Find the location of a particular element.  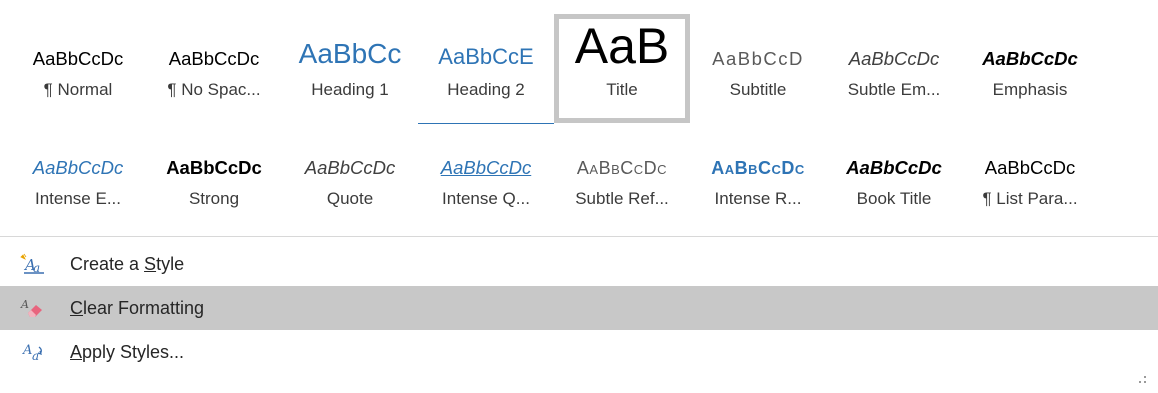

svg-text: a is located at coordinates (35, 356).